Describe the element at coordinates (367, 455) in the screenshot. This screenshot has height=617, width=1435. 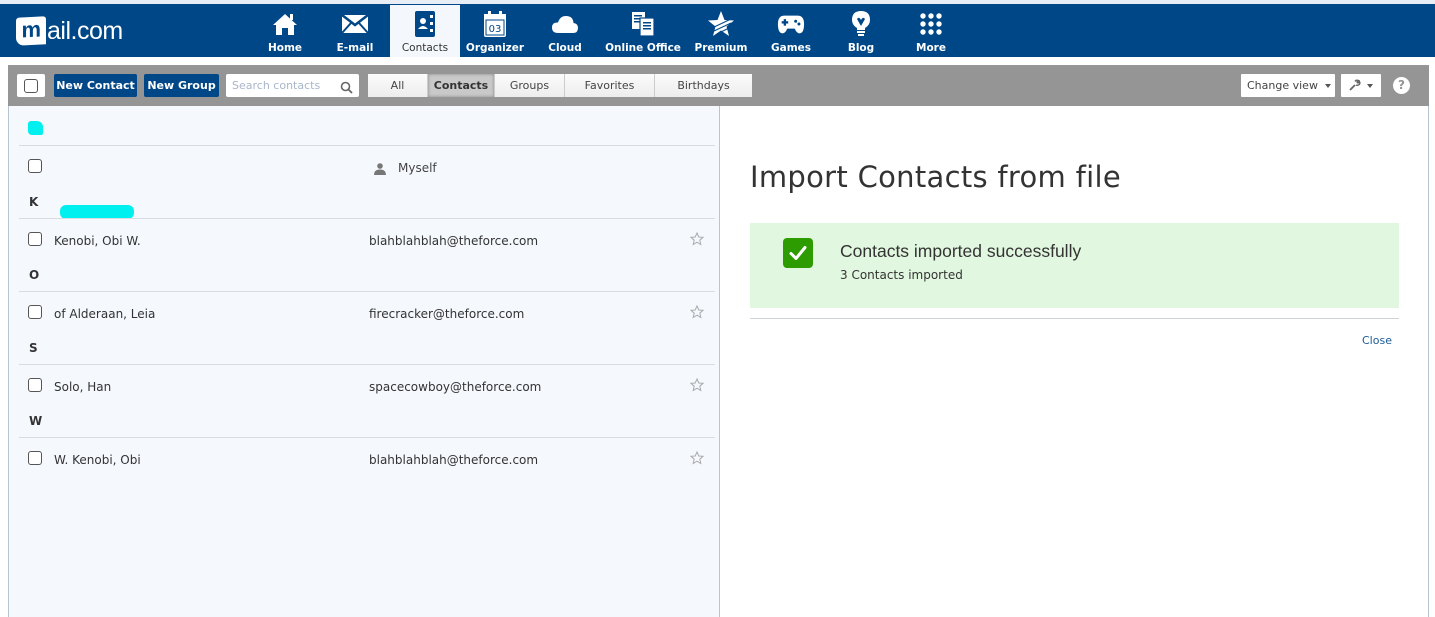
I see `list-item: W. Kenobi, Obi blahblahblah@theforce.com` at that location.